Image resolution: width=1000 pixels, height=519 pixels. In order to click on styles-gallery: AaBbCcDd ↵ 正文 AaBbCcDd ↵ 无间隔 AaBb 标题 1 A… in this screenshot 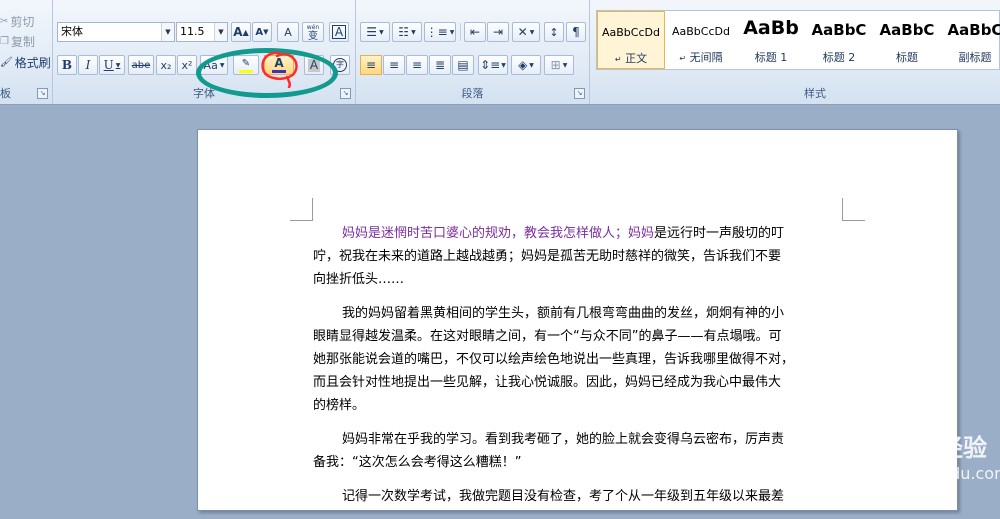, I will do `click(798, 40)`.